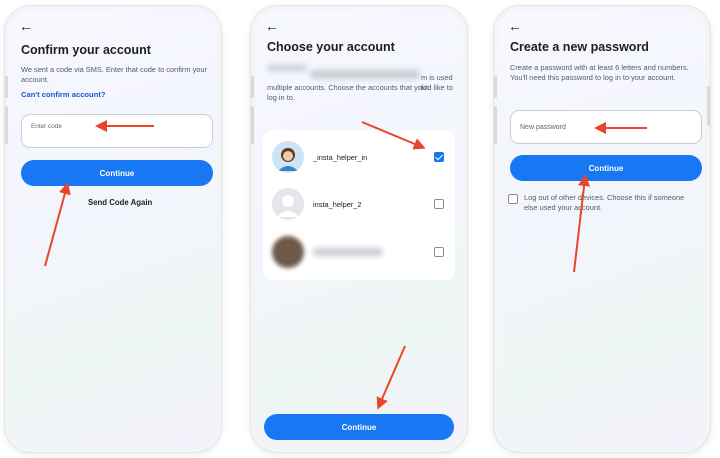  I want to click on page-title: Confirm your account, so click(86, 50).